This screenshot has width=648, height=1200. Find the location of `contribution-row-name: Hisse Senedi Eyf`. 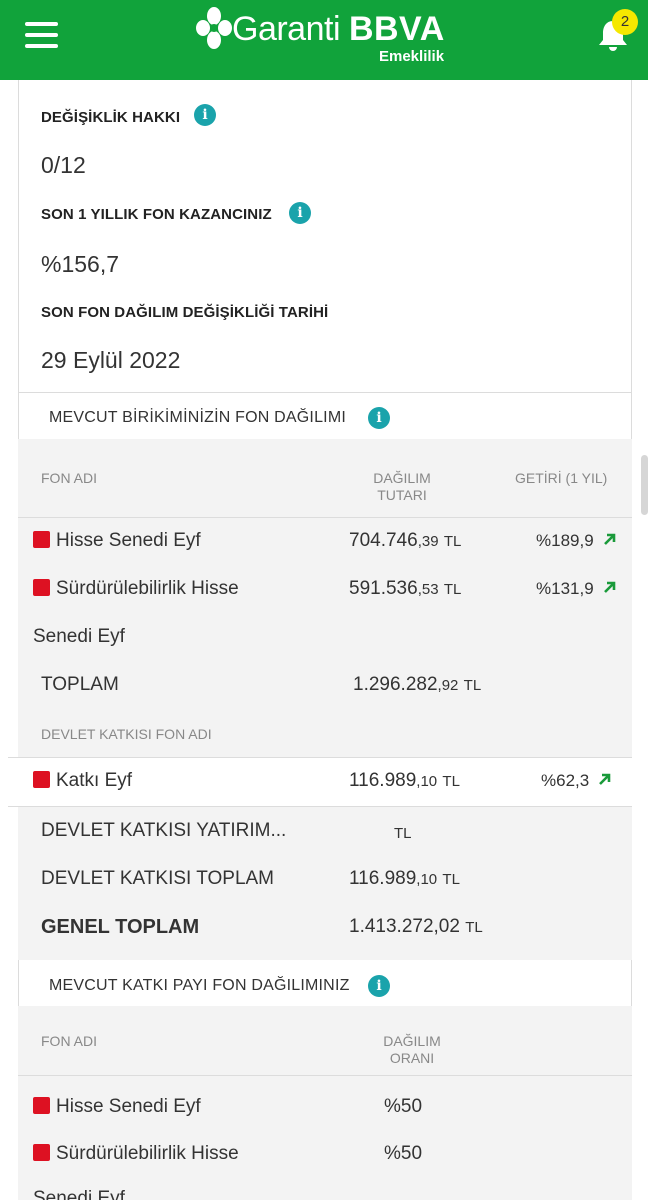

contribution-row-name: Hisse Senedi Eyf is located at coordinates (117, 1107).